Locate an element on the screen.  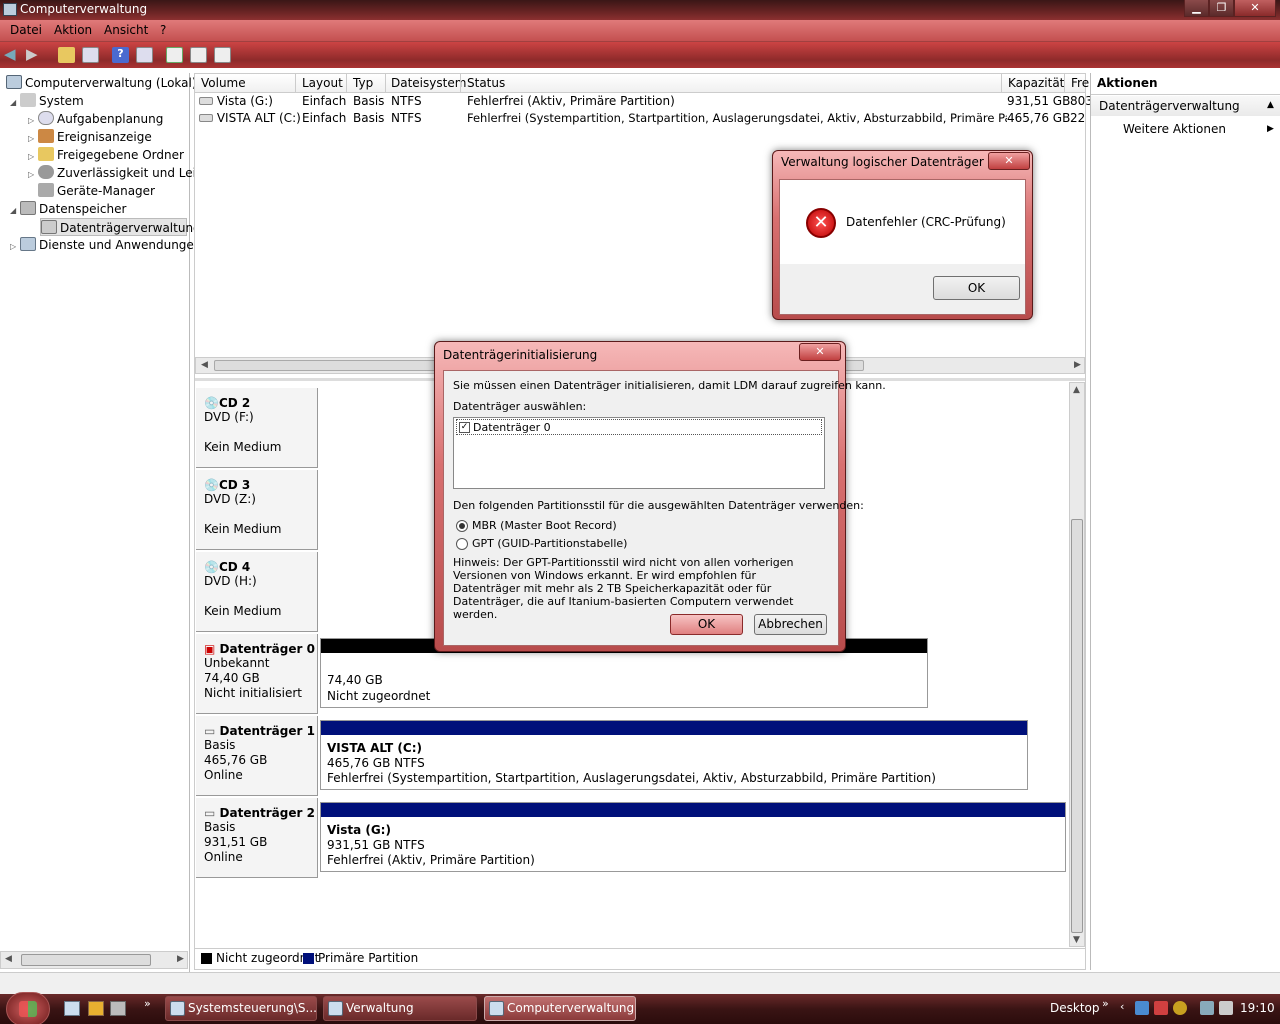
mbr-radio is located at coordinates (462, 526).